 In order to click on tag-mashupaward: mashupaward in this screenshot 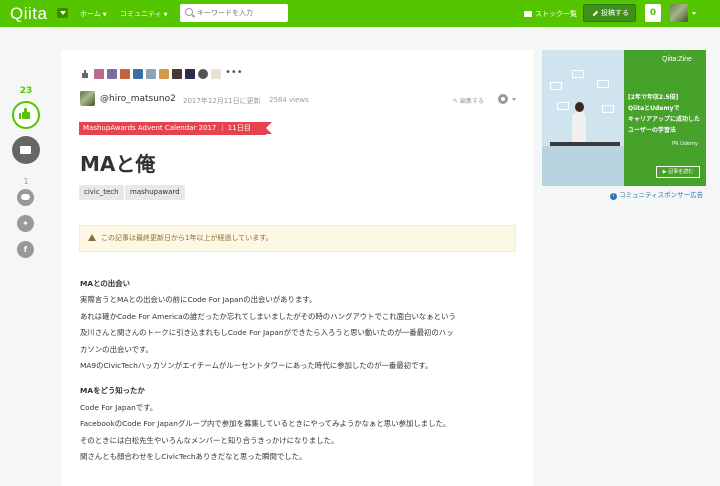, I will do `click(155, 192)`.